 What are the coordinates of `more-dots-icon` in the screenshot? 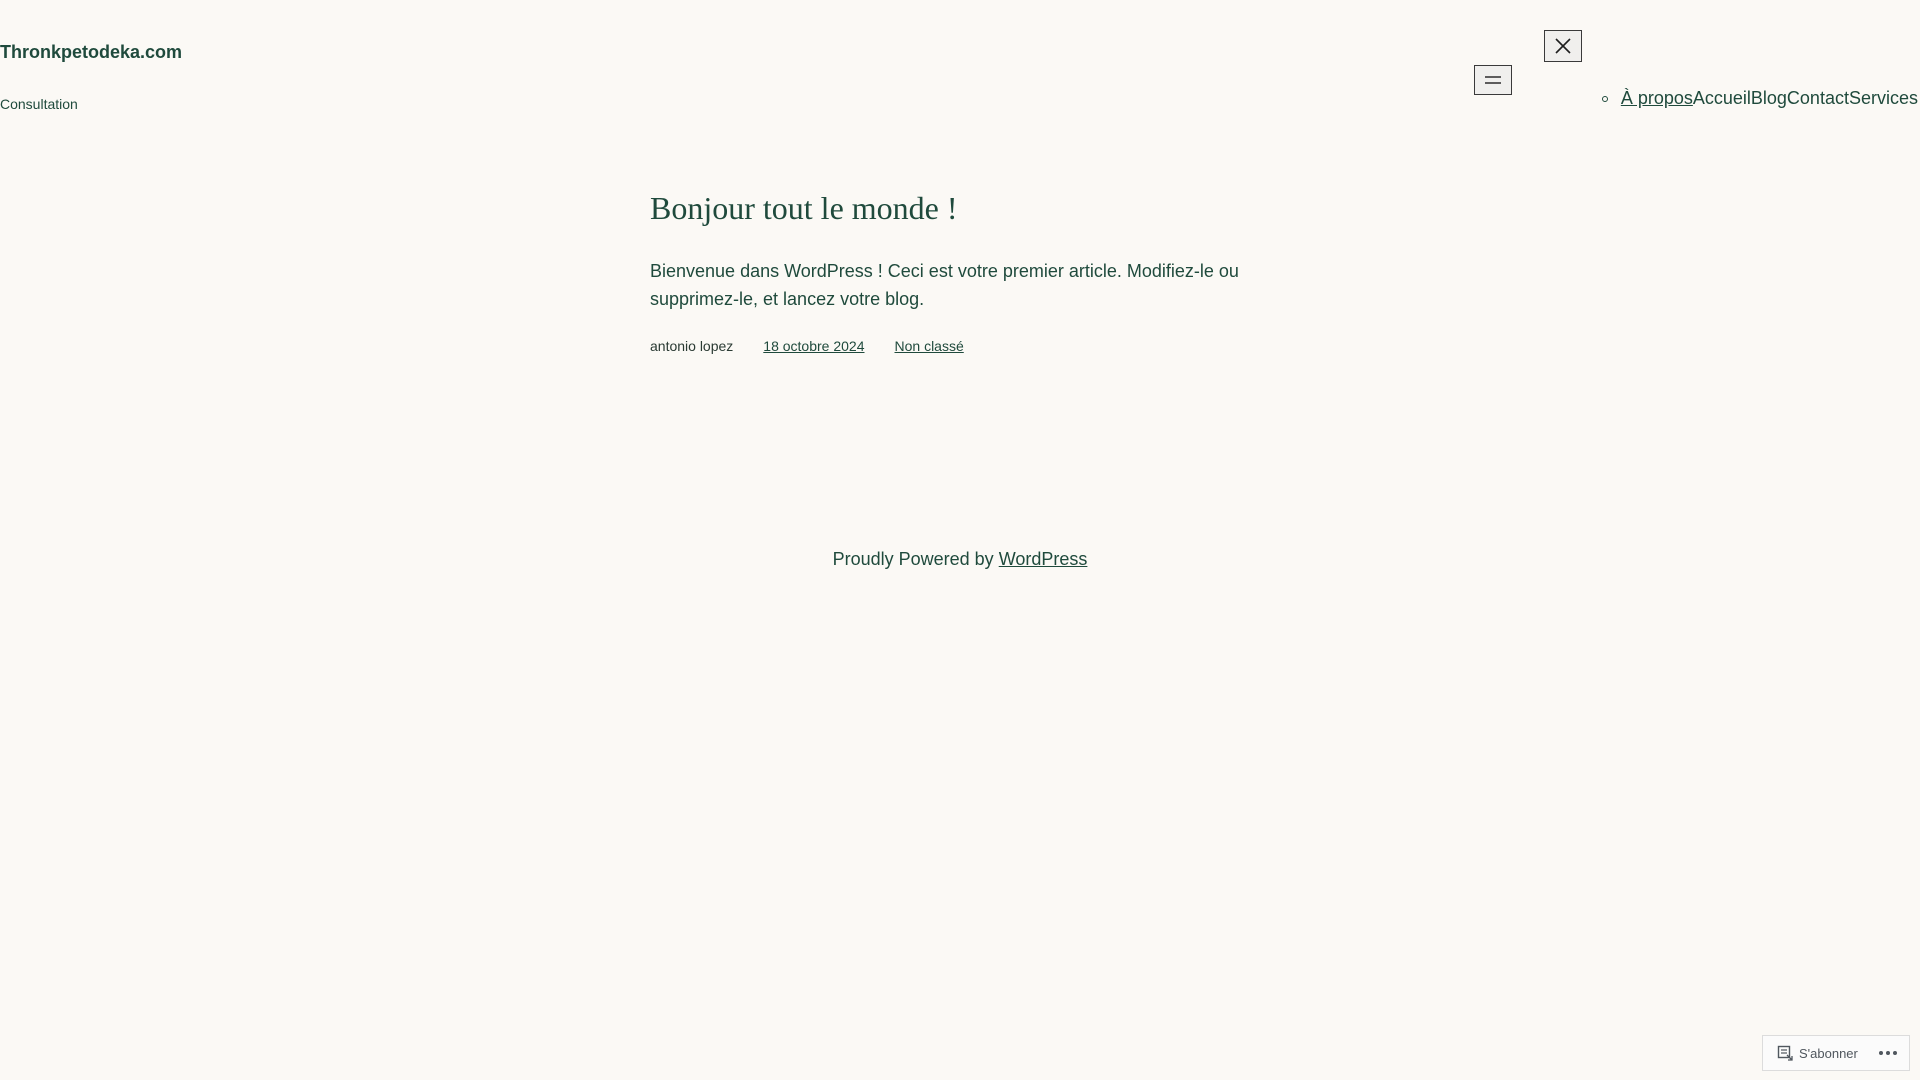 It's located at (1888, 1053).